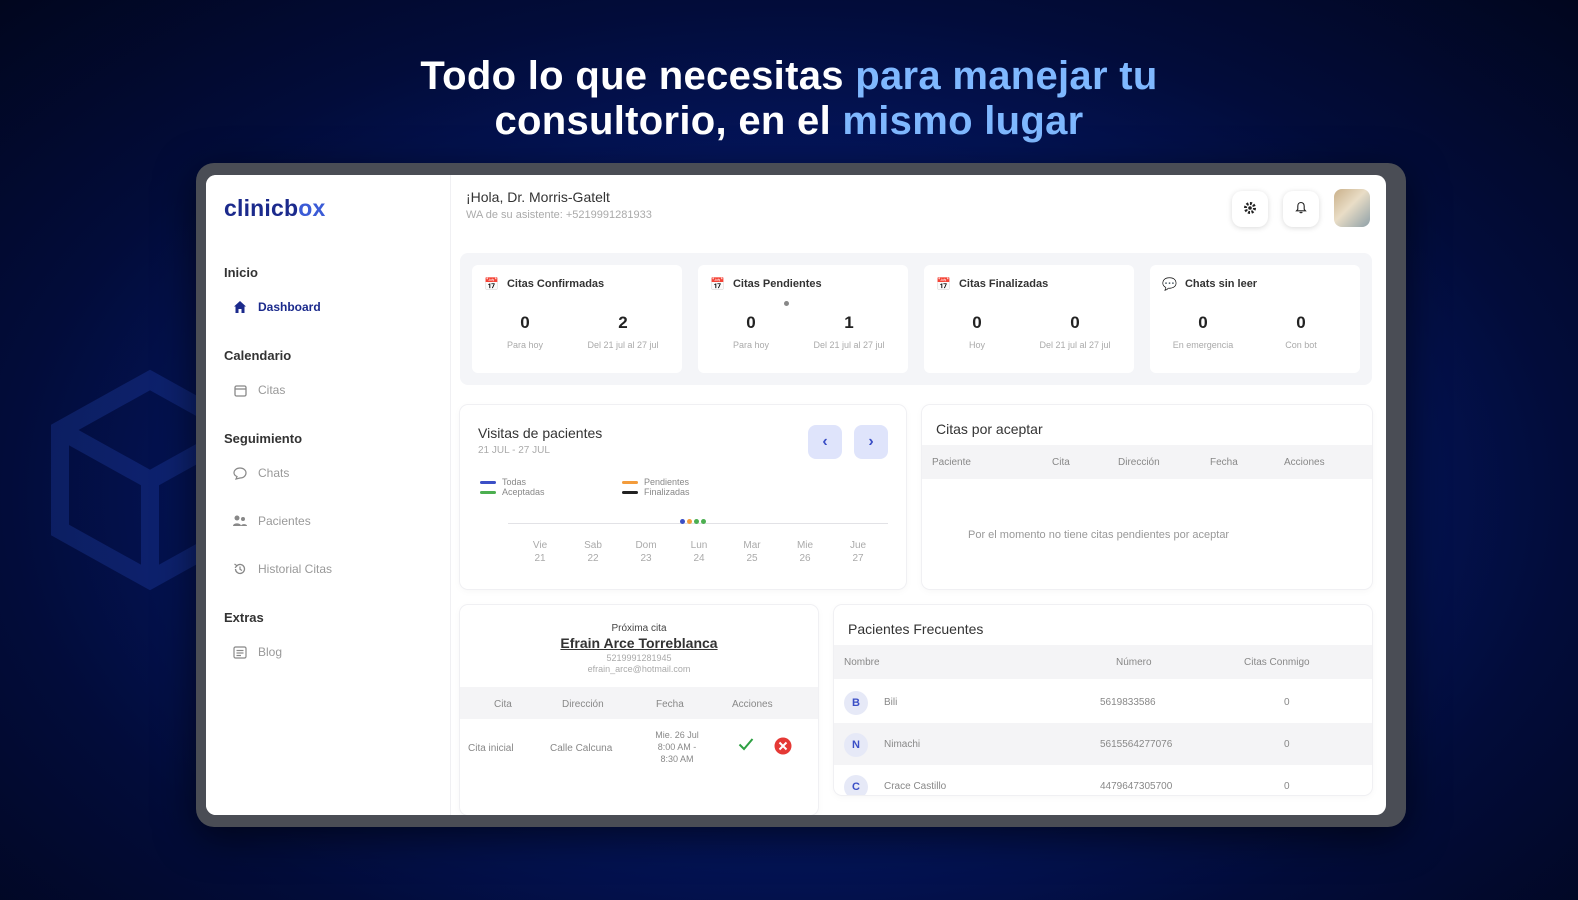 The image size is (1578, 900). Describe the element at coordinates (699, 545) in the screenshot. I see `day-name: Lun` at that location.